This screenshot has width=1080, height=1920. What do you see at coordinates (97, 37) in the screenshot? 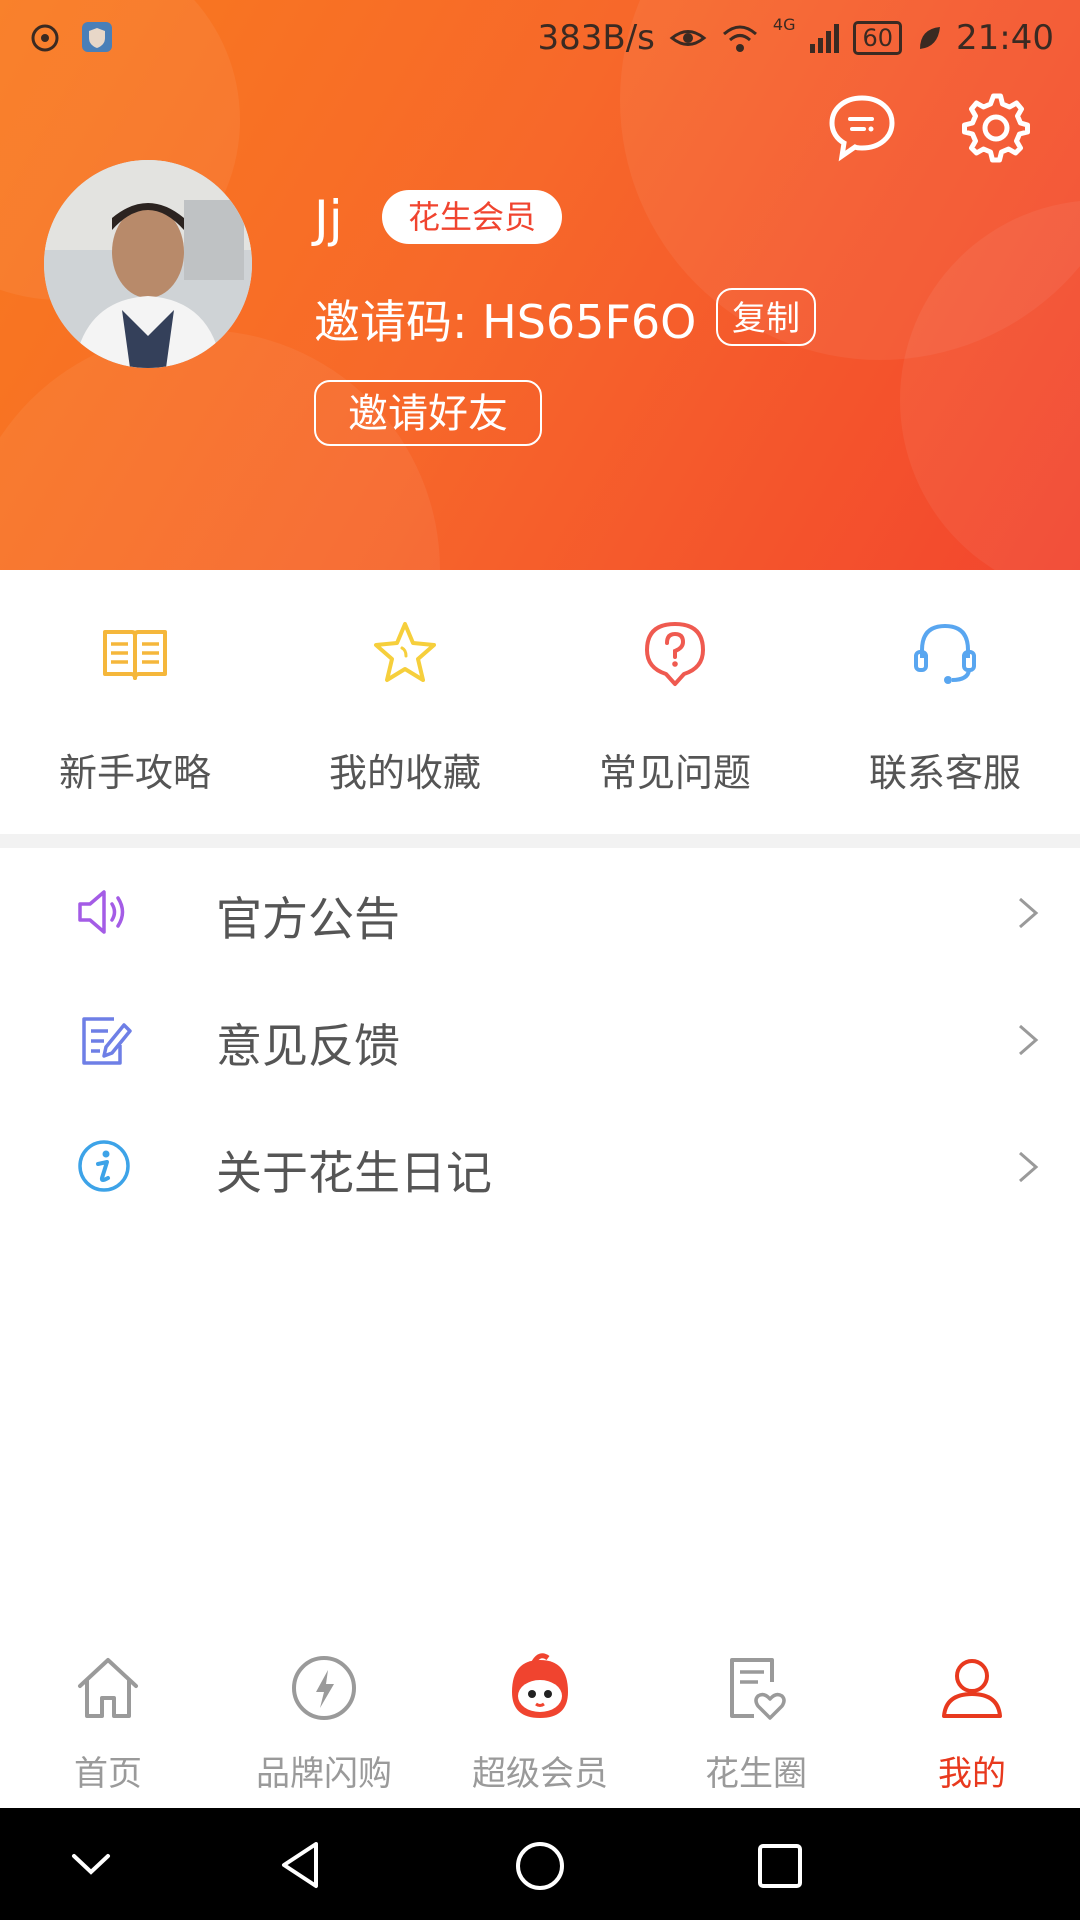
I see `shield-icon` at bounding box center [97, 37].